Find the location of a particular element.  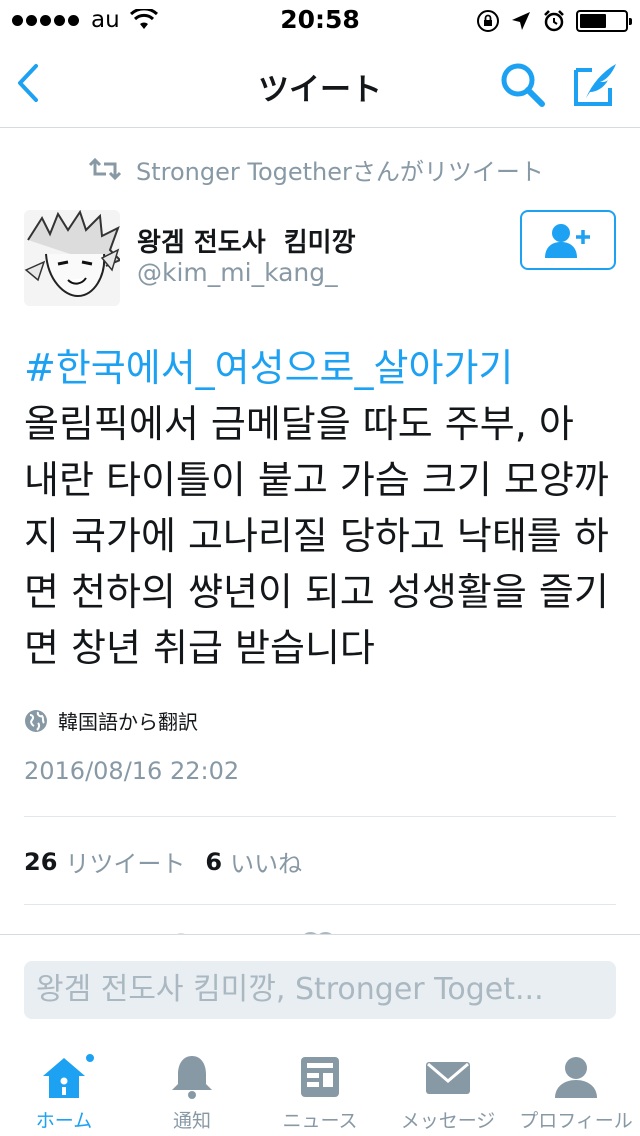

tweet-stats: 26 リツイート 6 いいね is located at coordinates (173, 861).